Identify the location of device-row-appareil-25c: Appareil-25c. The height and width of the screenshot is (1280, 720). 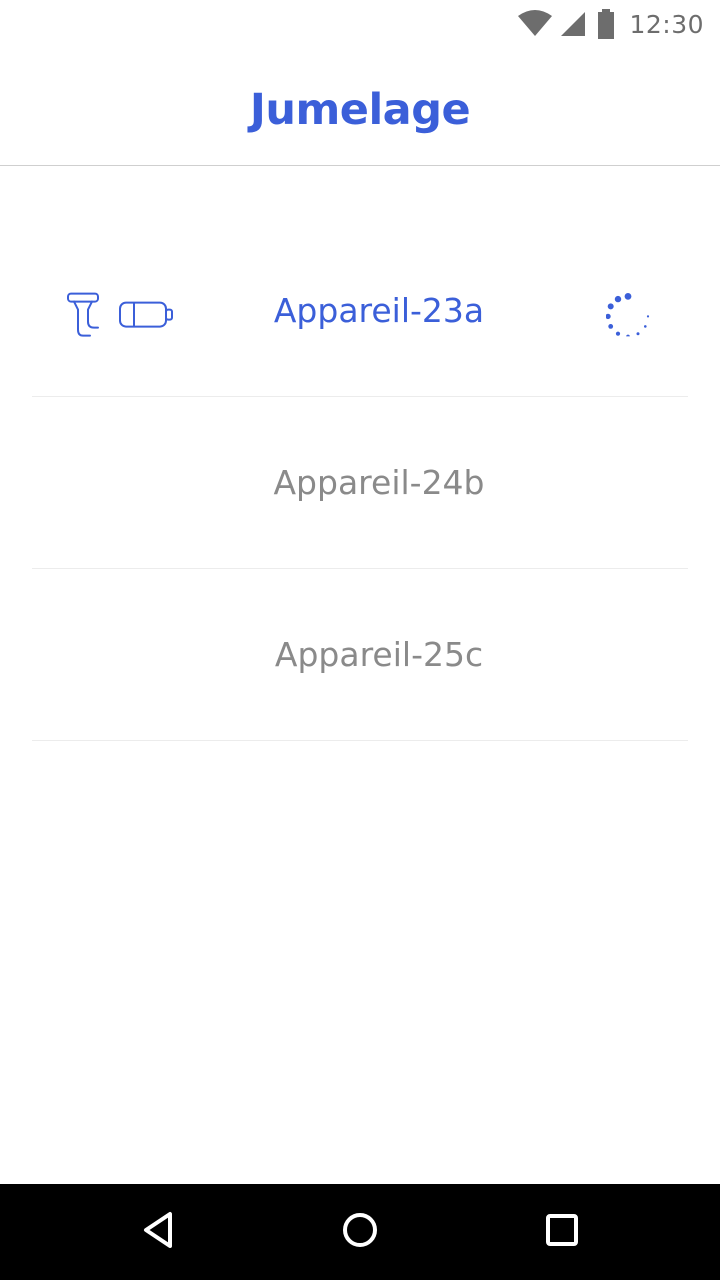
(360, 655).